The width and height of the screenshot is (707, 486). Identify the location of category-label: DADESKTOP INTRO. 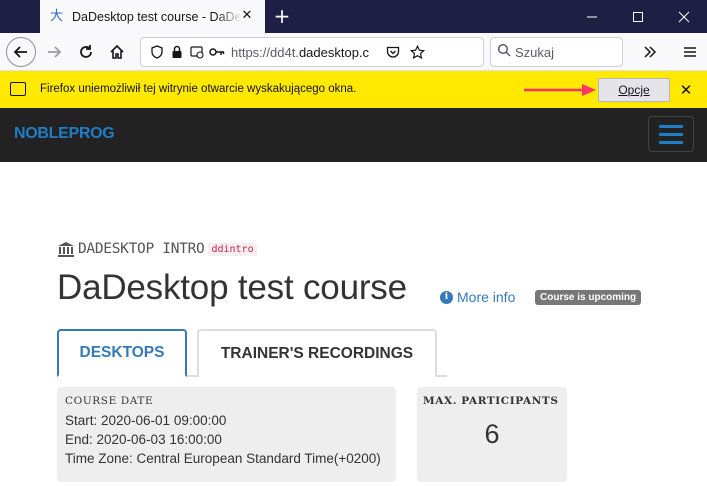
(141, 249).